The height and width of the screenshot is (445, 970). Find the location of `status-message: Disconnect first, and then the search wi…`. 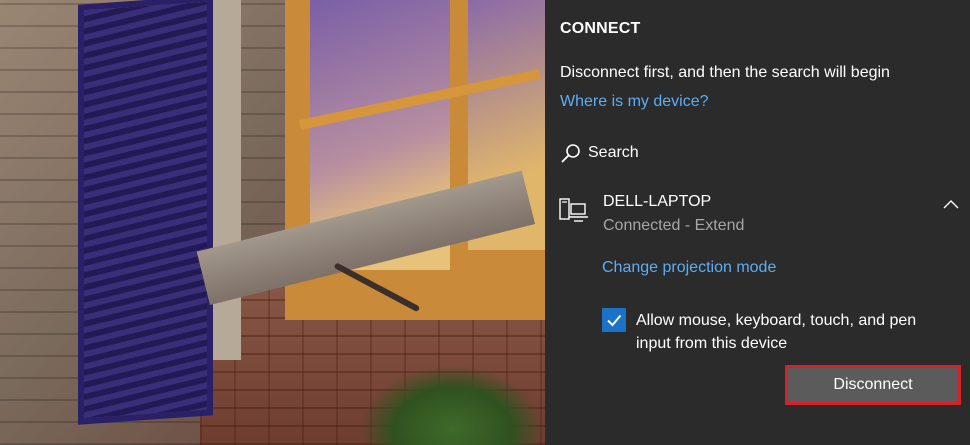

status-message: Disconnect first, and then the search wi… is located at coordinates (725, 72).